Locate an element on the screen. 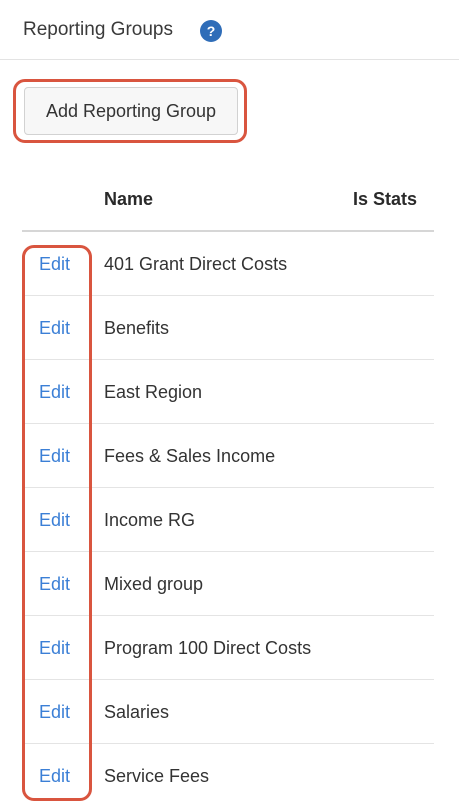  column-header-is-stats: Is Stats is located at coordinates (385, 199).